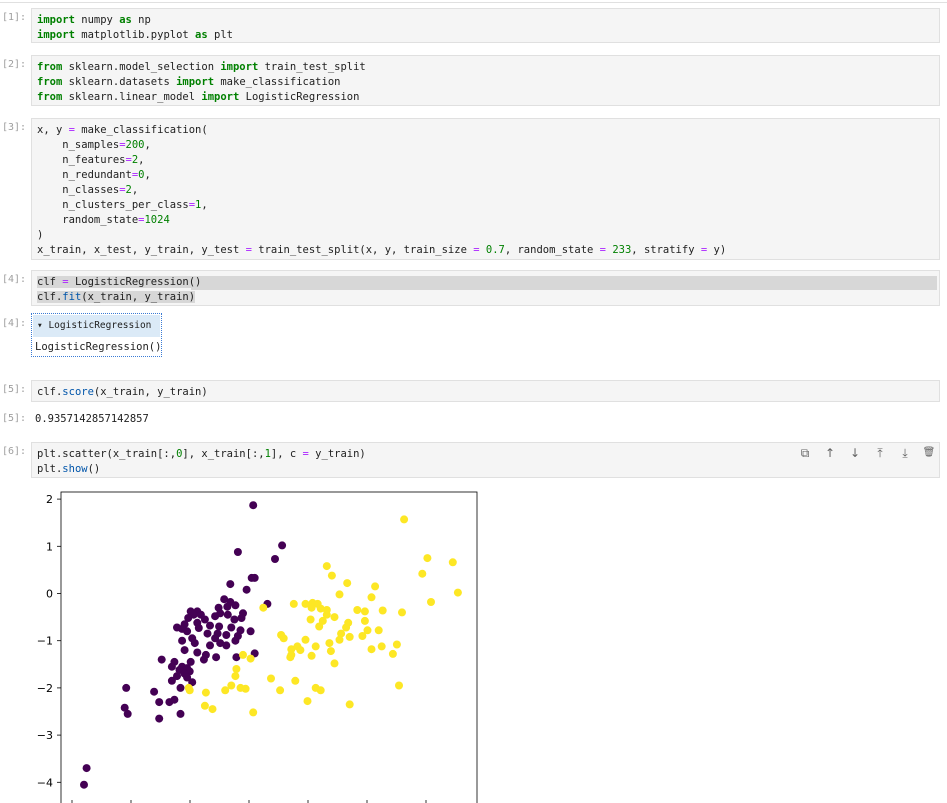 The width and height of the screenshot is (947, 803). I want to click on copy-icon: ⧉, so click(805, 453).